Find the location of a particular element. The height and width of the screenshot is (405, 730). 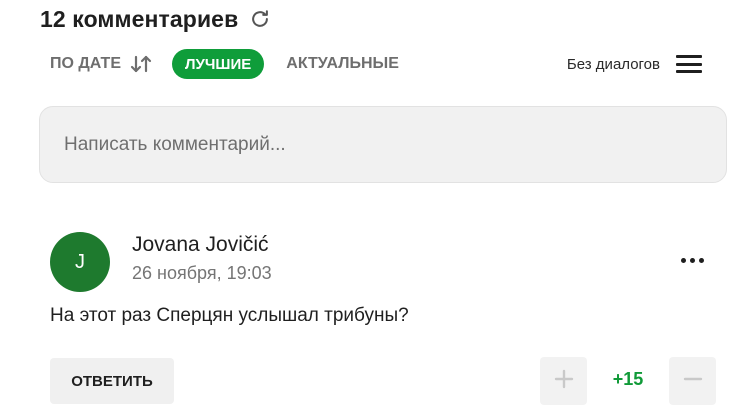

downvote-button is located at coordinates (692, 381).